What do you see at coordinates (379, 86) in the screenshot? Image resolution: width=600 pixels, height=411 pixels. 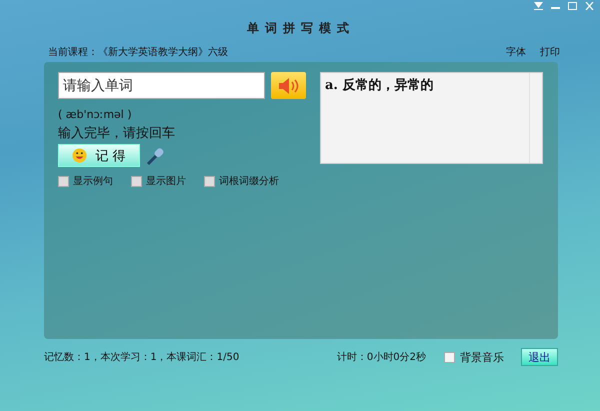 I see `definition-text: a. 反常的，异常的` at bounding box center [379, 86].